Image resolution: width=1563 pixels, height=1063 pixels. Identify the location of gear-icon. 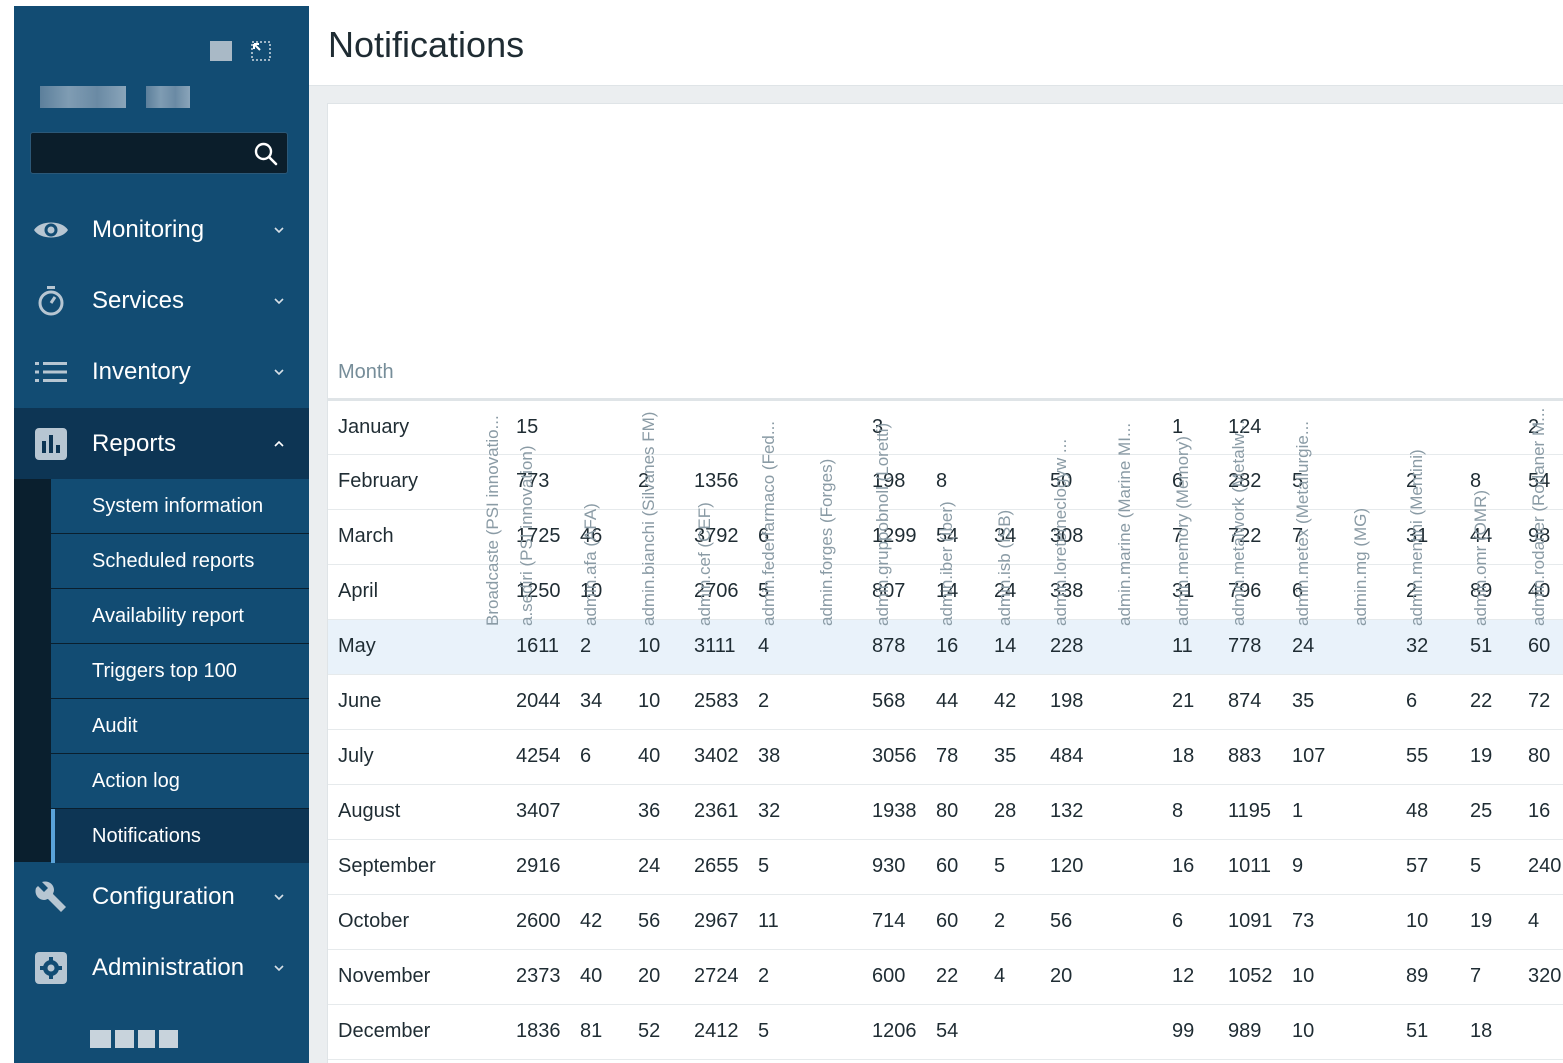
(51, 968).